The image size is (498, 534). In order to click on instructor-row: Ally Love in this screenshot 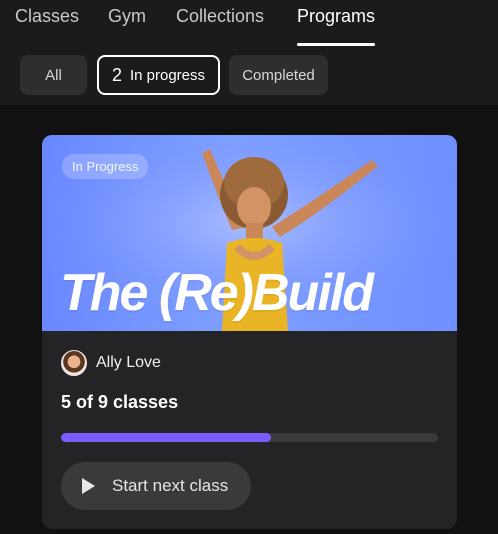, I will do `click(111, 363)`.